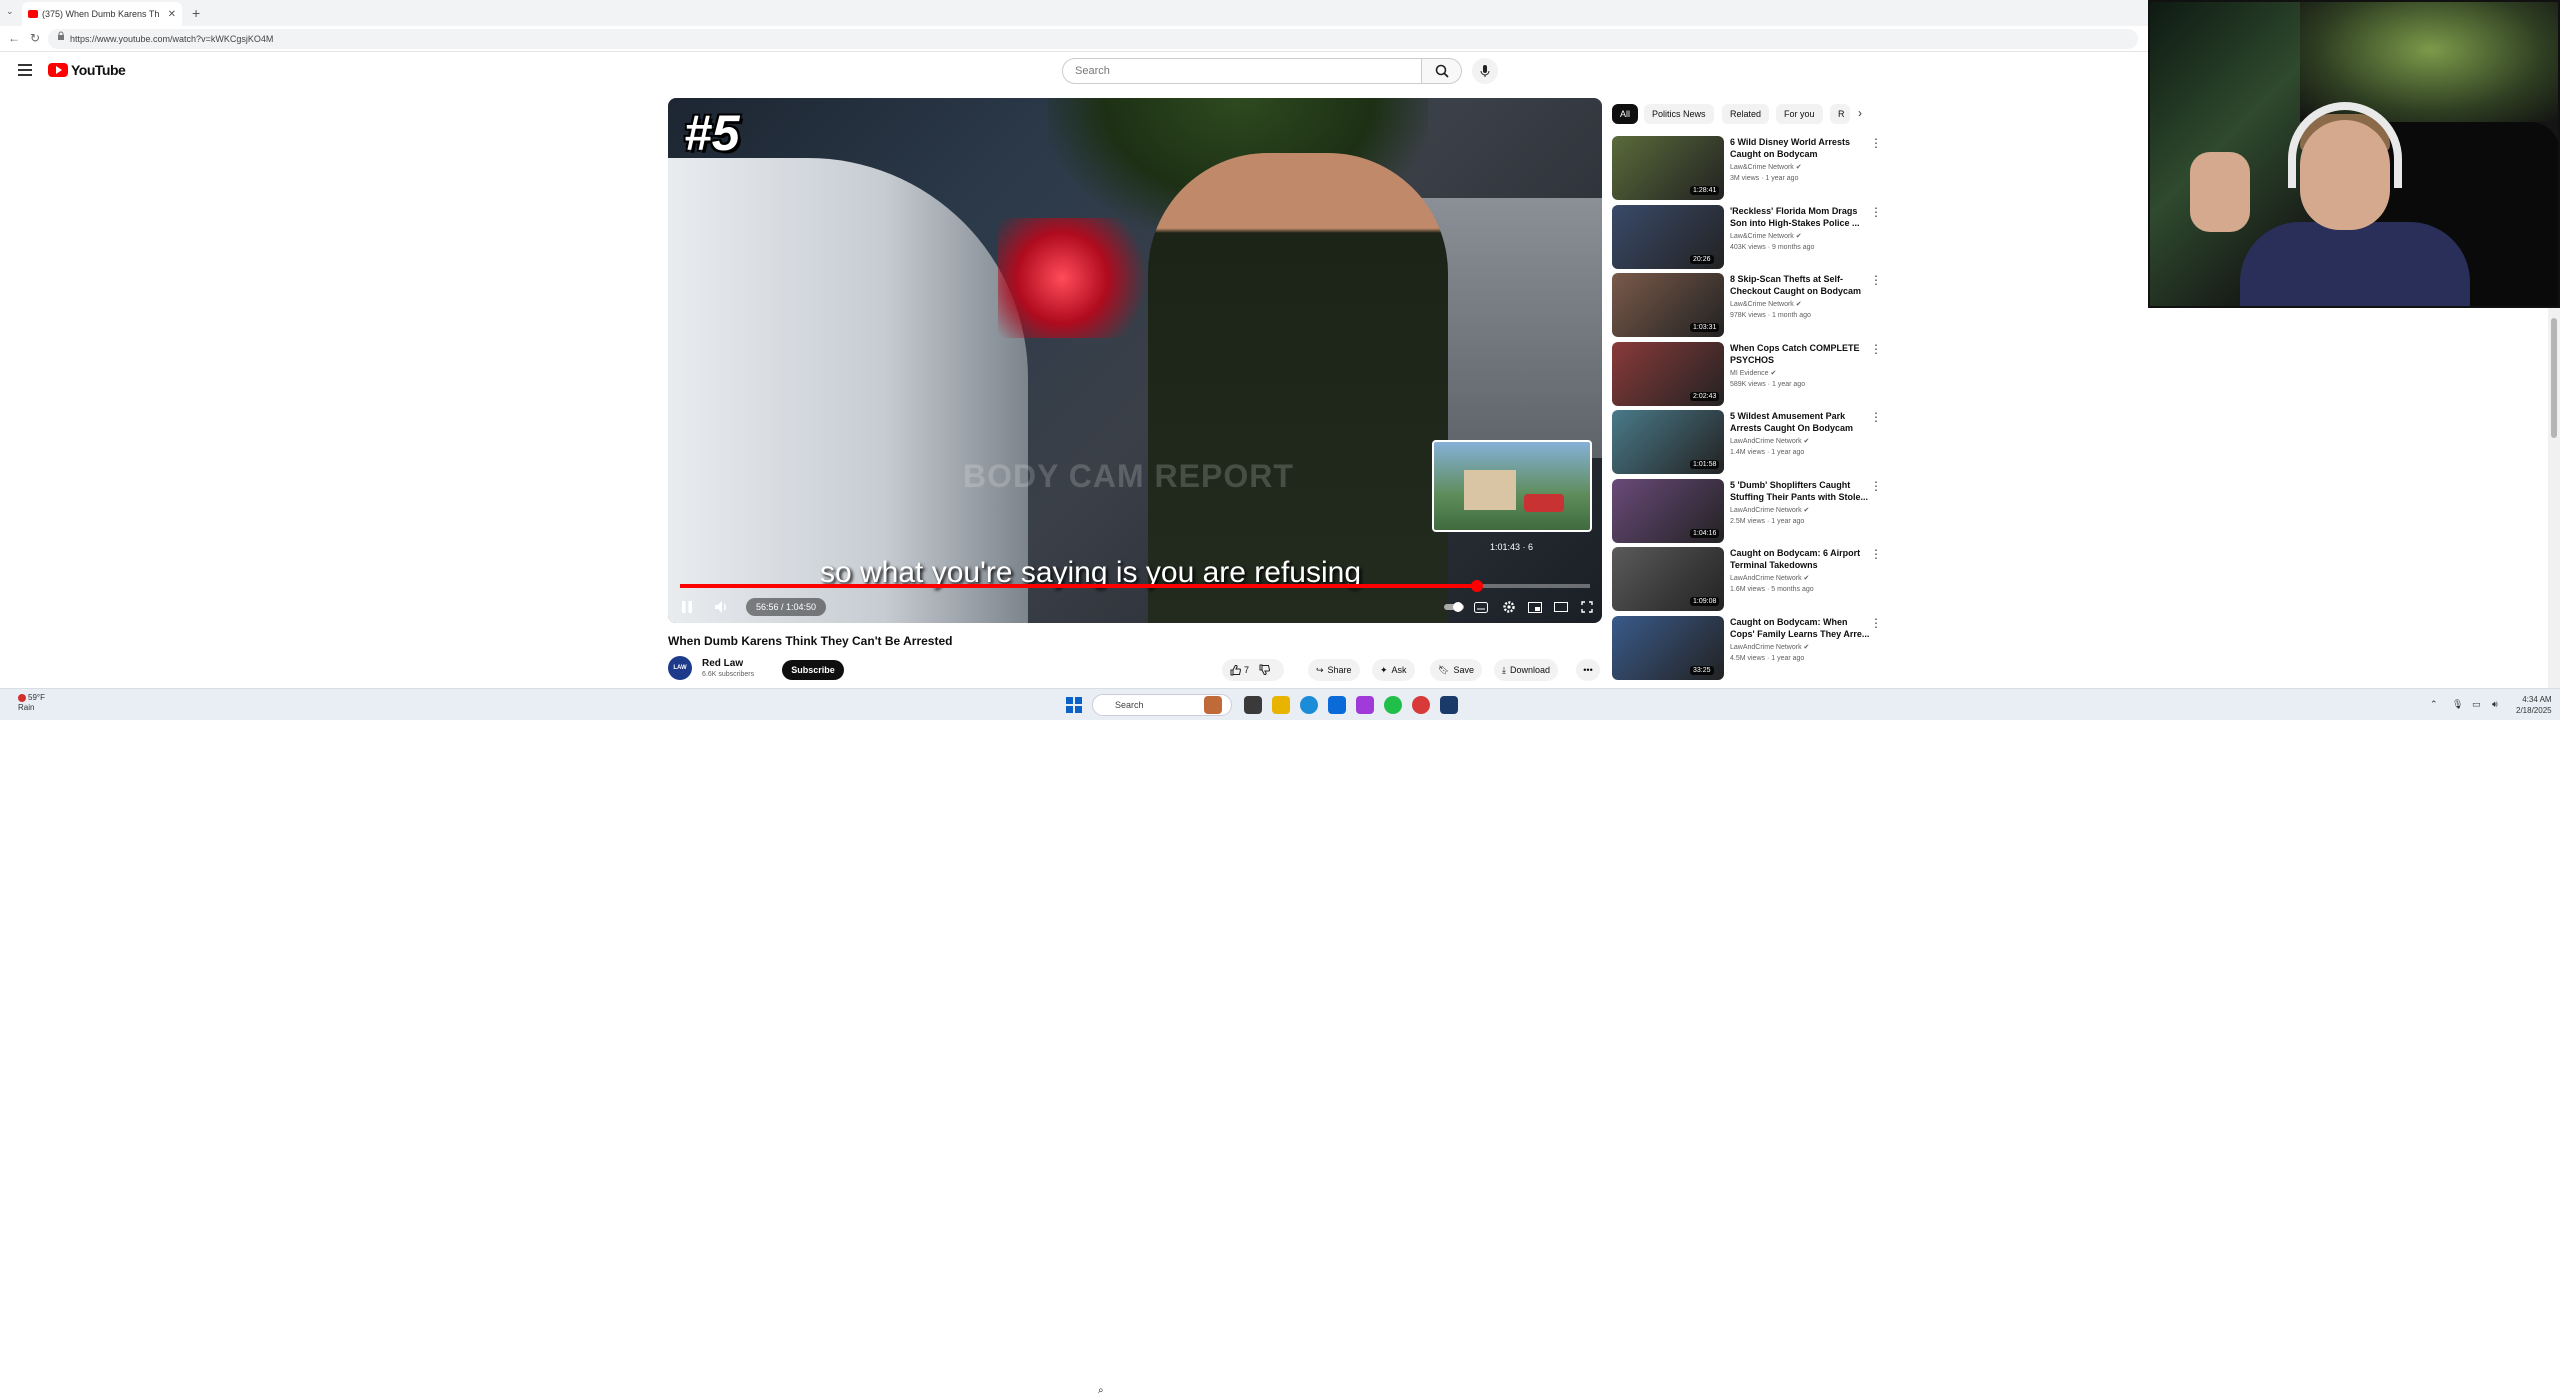  What do you see at coordinates (87, 70) in the screenshot?
I see `youtube-logo: YouTube` at bounding box center [87, 70].